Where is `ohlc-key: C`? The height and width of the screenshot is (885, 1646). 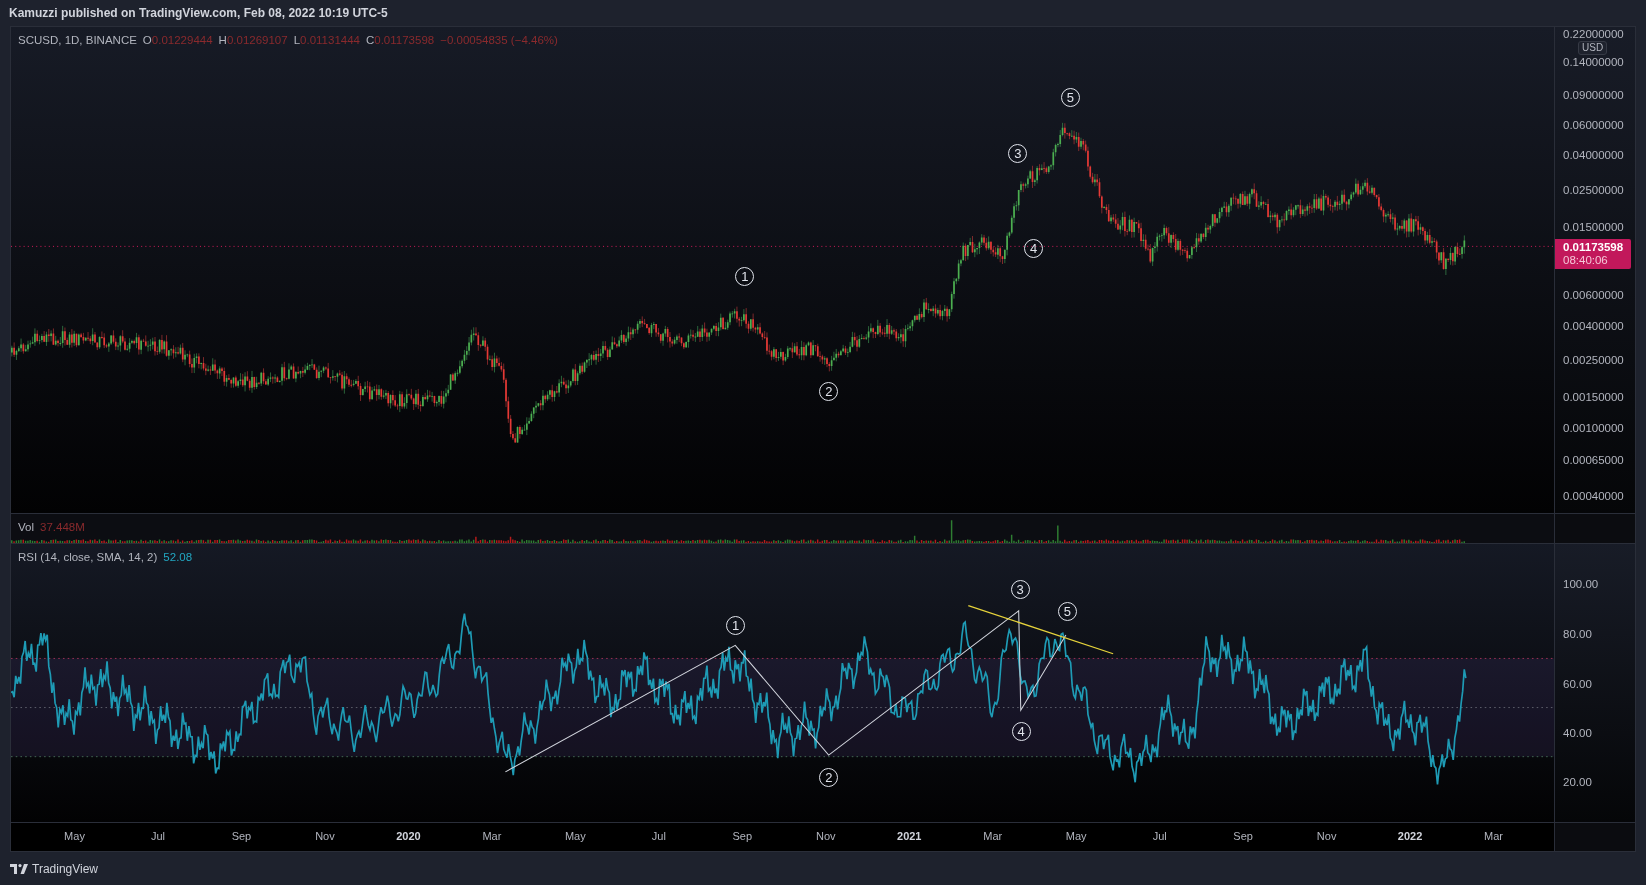 ohlc-key: C is located at coordinates (370, 40).